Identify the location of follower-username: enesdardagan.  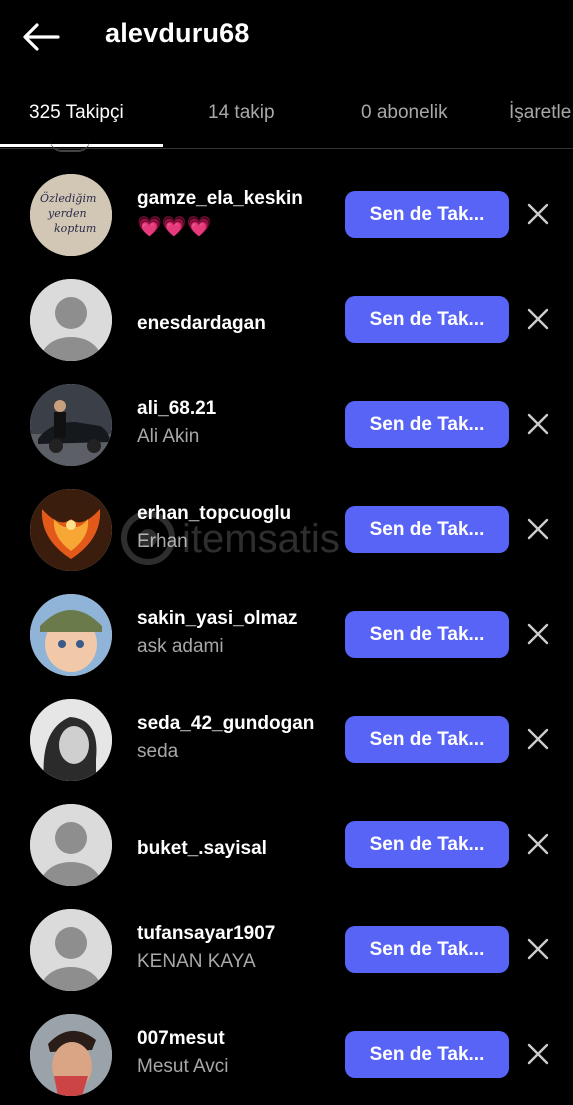
(201, 324).